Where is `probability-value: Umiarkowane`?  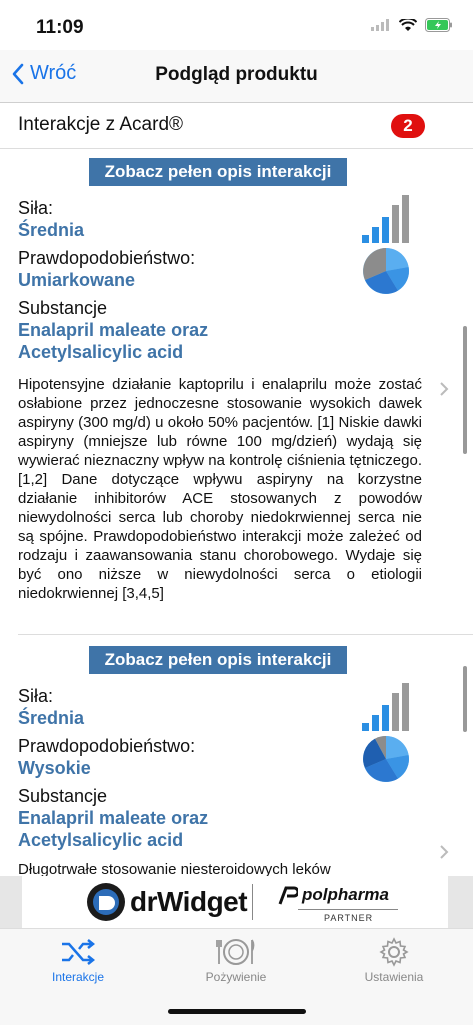 probability-value: Umiarkowane is located at coordinates (77, 280).